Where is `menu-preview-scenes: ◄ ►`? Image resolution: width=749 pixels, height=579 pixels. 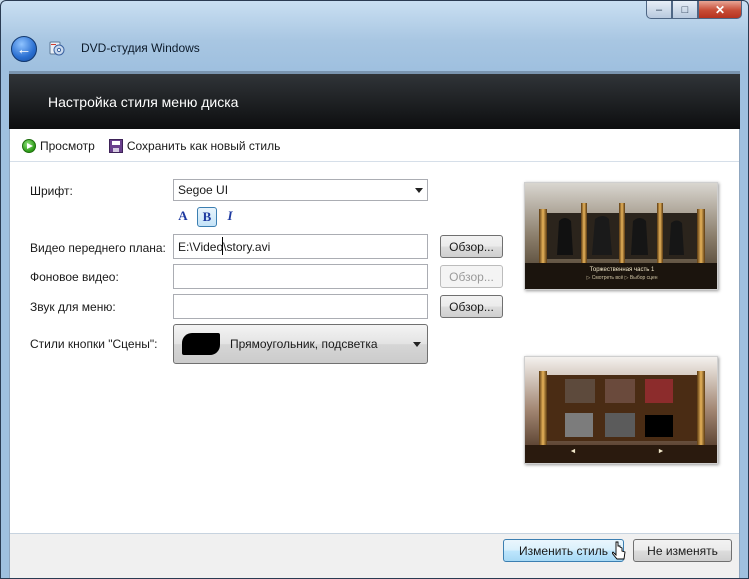
menu-preview-scenes: ◄ ► is located at coordinates (621, 410).